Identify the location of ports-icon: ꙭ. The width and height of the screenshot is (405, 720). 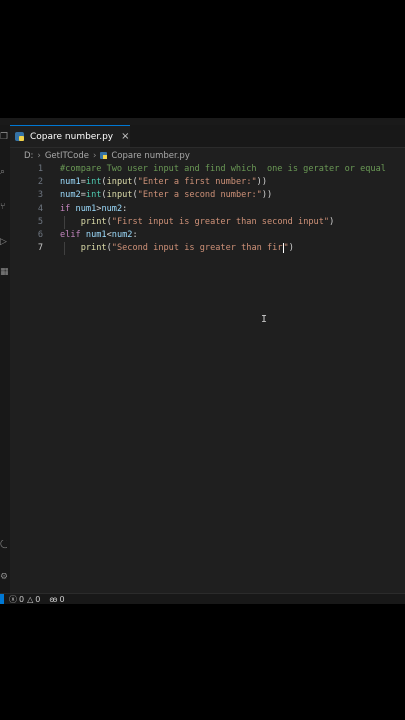
(53, 599).